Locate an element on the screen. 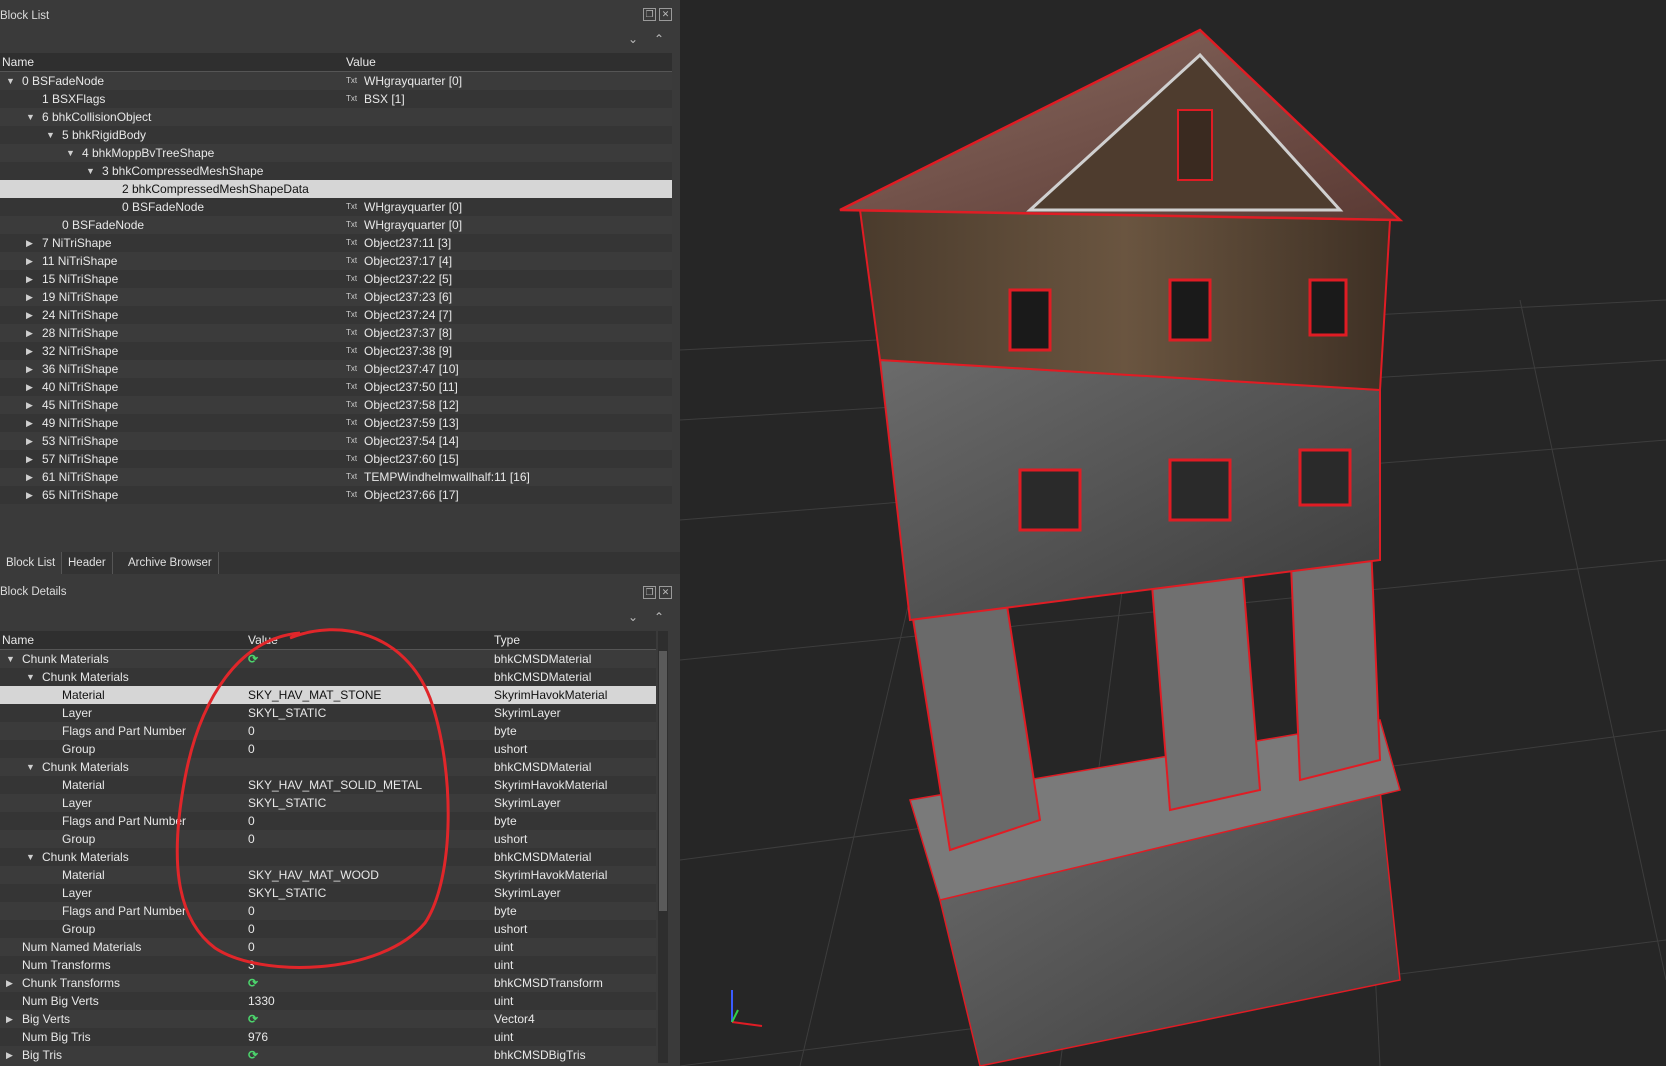 Image resolution: width=1666 pixels, height=1066 pixels. tree-row: ▶ 45 NiTriShape Txt Object237:58 [12] is located at coordinates (336, 405).